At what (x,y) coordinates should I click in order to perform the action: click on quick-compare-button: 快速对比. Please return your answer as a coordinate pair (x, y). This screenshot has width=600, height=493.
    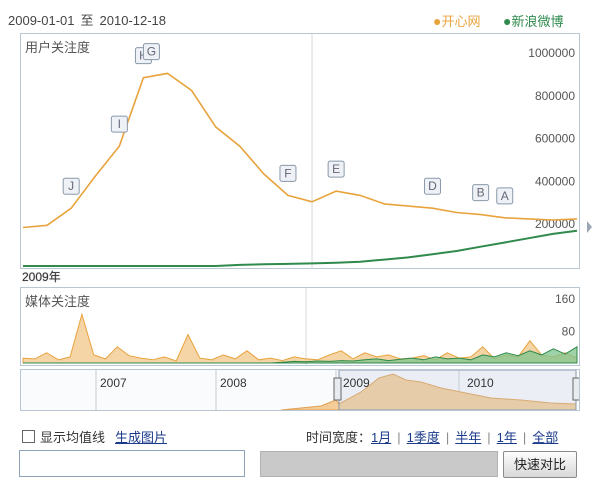
    Looking at the image, I should click on (540, 464).